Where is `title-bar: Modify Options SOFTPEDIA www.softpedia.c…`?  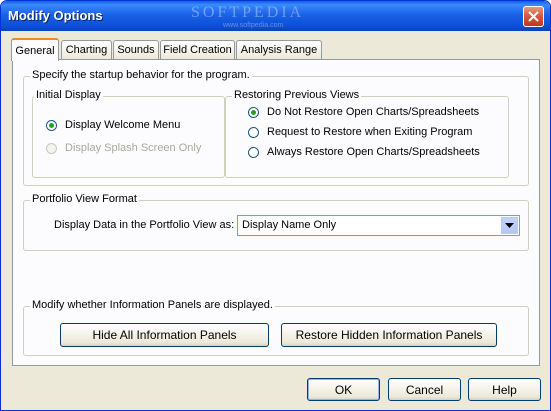 title-bar: Modify Options SOFTPEDIA www.softpedia.c… is located at coordinates (275, 16).